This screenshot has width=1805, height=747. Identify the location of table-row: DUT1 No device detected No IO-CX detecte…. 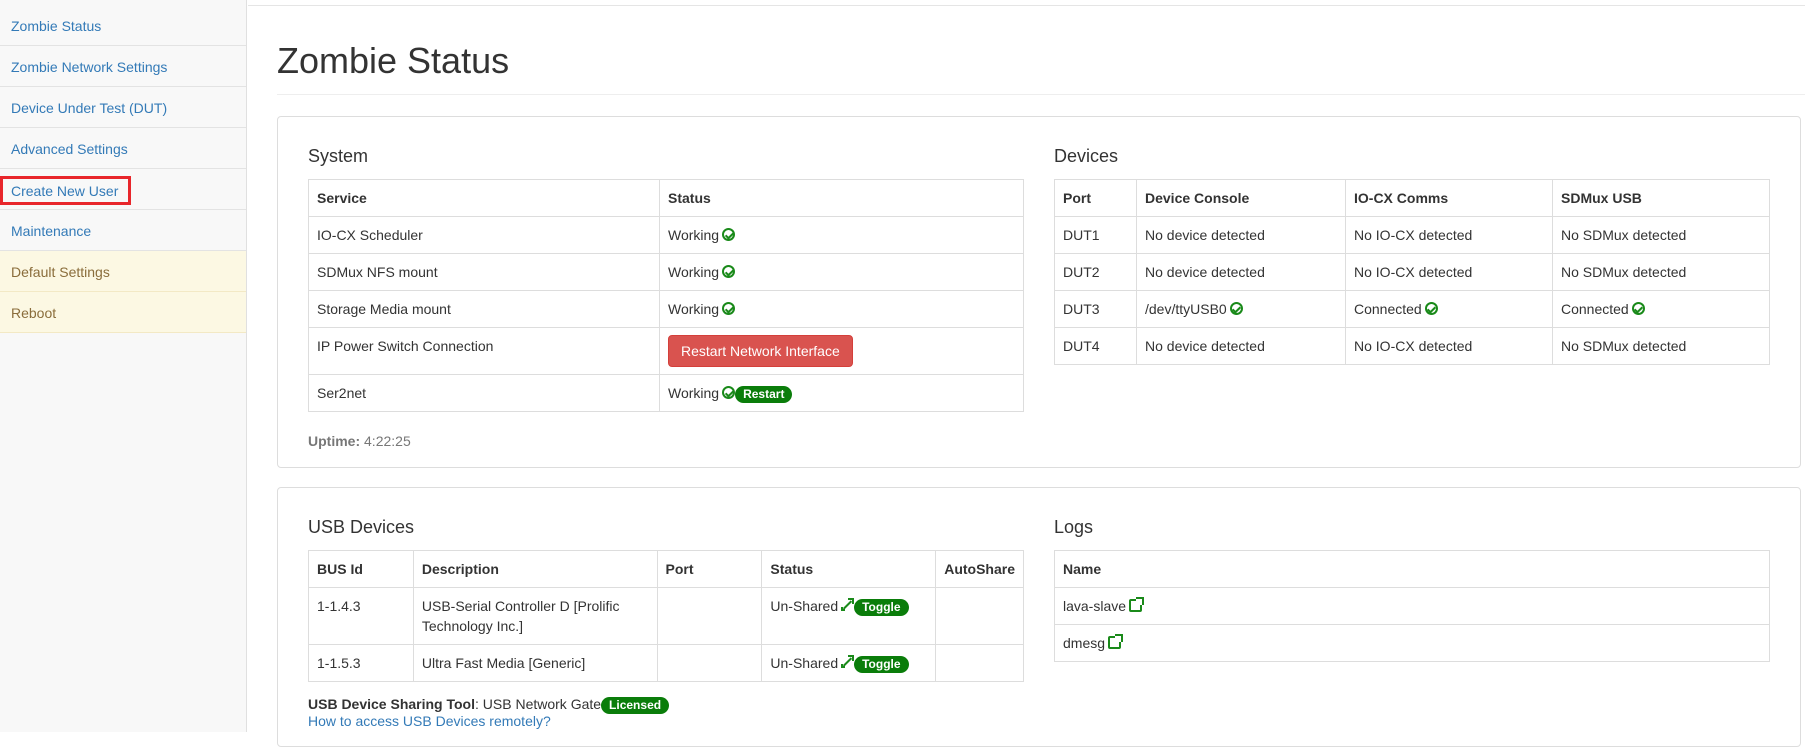
(1412, 235).